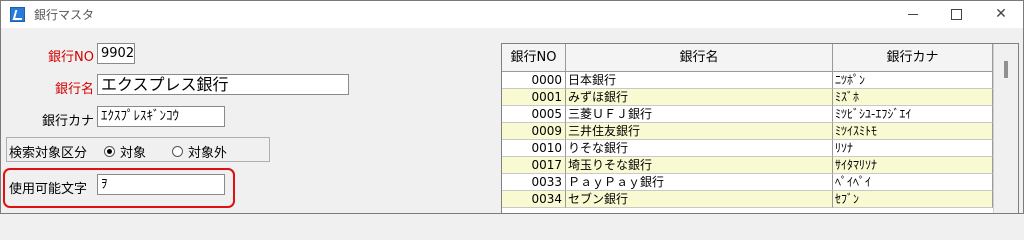  I want to click on cell-bank-no: 0009, so click(534, 131).